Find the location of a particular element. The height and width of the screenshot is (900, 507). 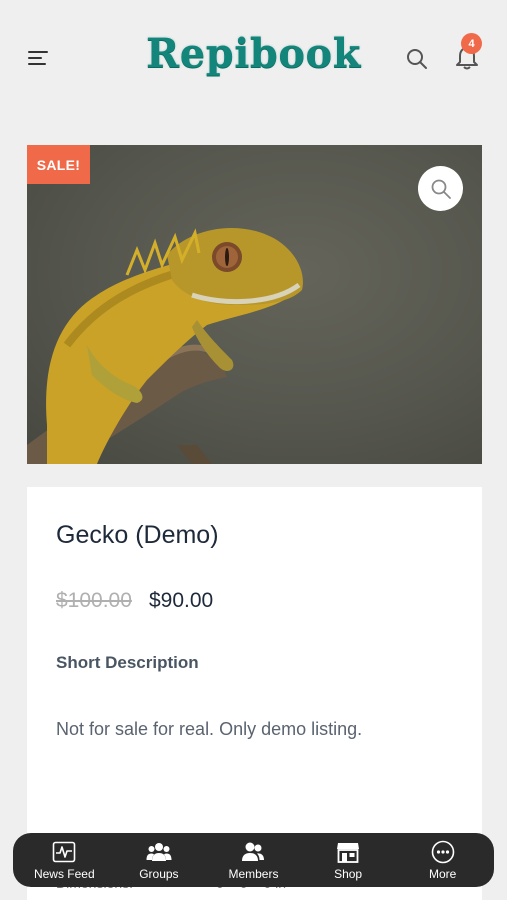

shop-icon is located at coordinates (348, 852).